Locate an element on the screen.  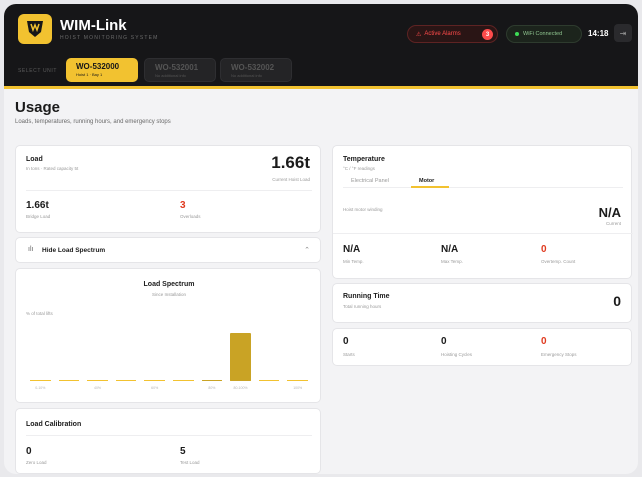
chart-x-tick: 0-10% is located at coordinates (40, 388).